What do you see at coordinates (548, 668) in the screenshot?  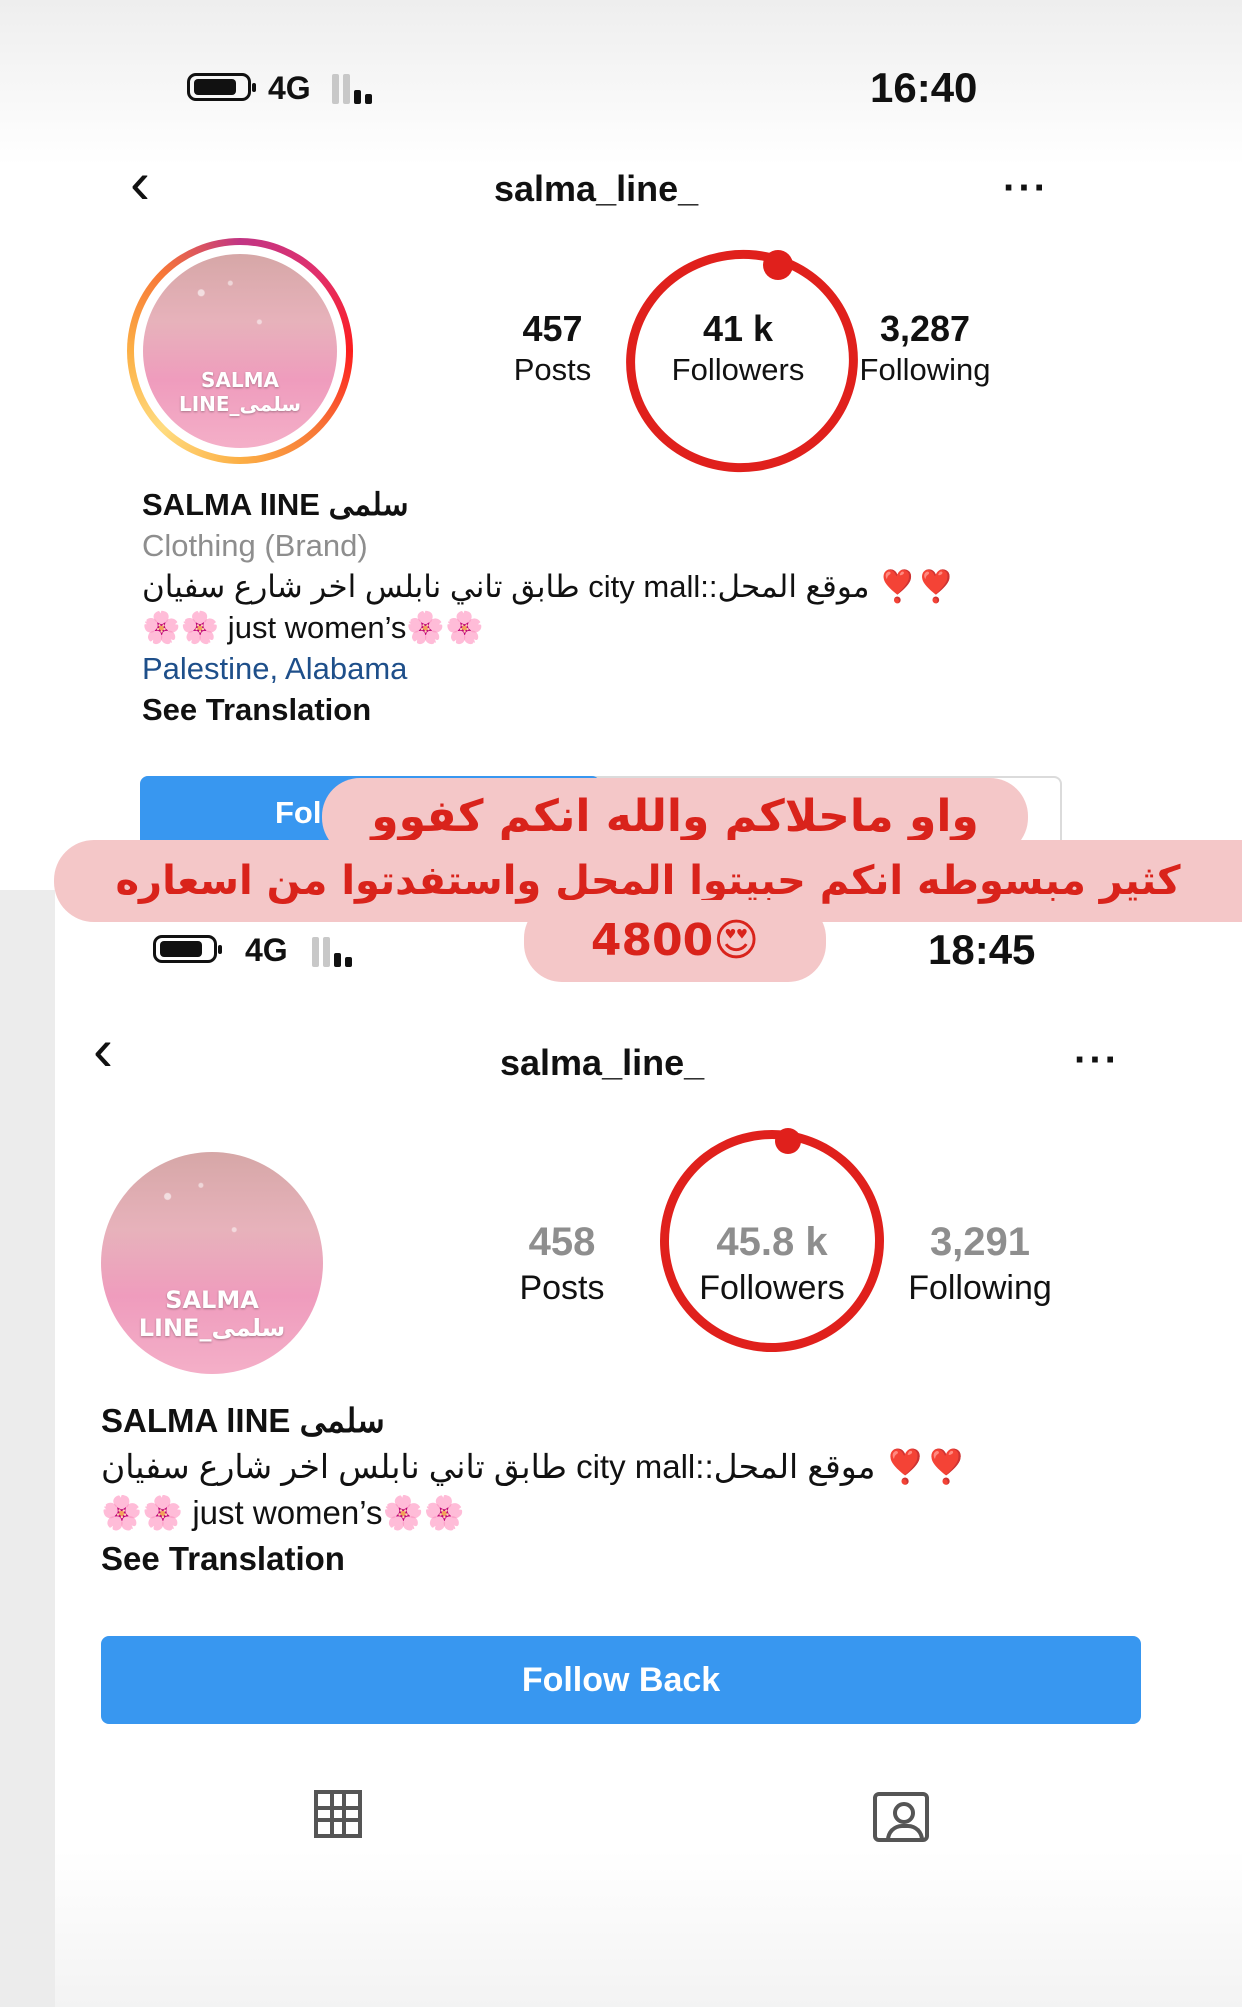 I see `location-link: Palestine, Alabama` at bounding box center [548, 668].